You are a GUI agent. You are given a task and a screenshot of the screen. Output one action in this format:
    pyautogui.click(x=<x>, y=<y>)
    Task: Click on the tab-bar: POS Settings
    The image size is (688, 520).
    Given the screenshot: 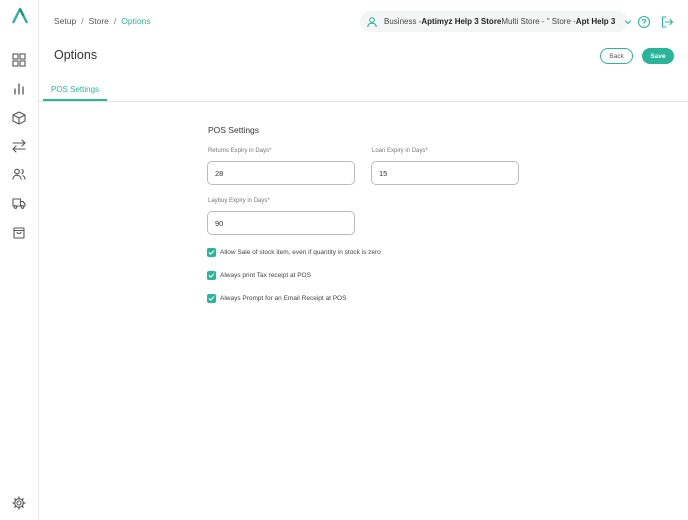 What is the action you would take?
    pyautogui.click(x=363, y=91)
    